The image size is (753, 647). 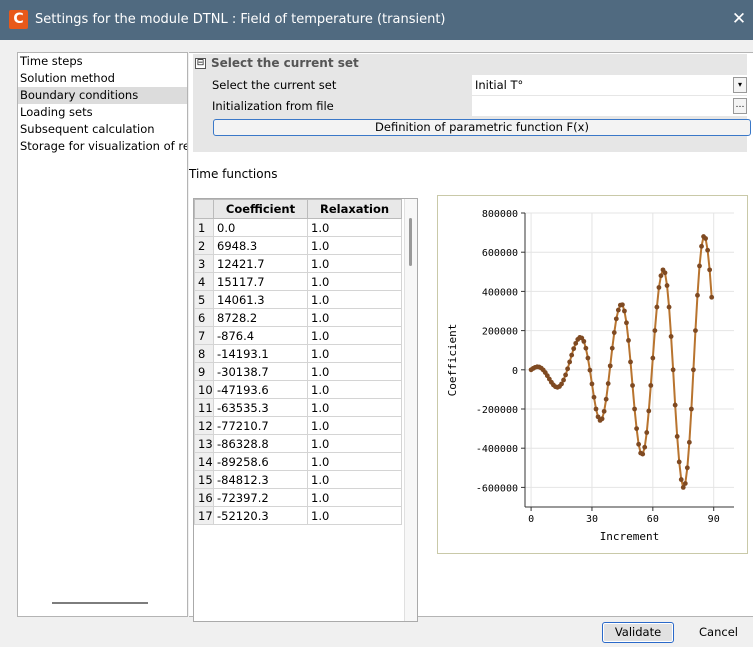 What do you see at coordinates (410, 410) in the screenshot?
I see `vertical-scrollbar` at bounding box center [410, 410].